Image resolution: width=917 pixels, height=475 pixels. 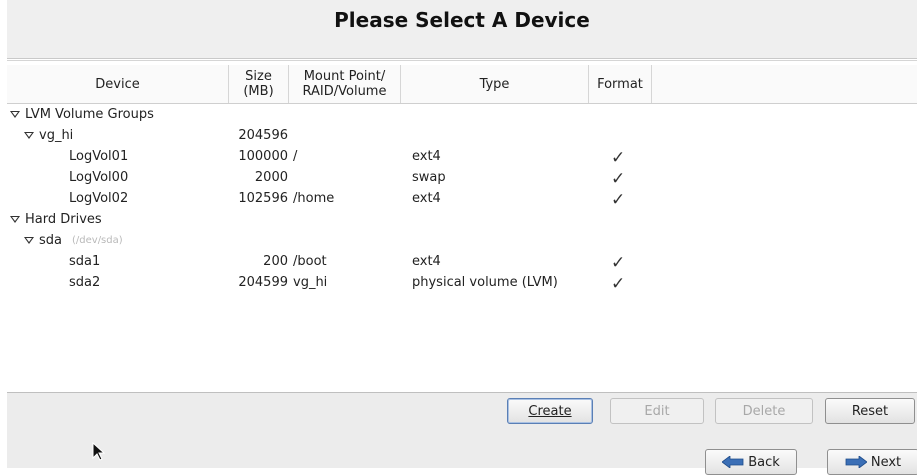 What do you see at coordinates (462, 241) in the screenshot?
I see `tree-row: sda (/dev/sda)` at bounding box center [462, 241].